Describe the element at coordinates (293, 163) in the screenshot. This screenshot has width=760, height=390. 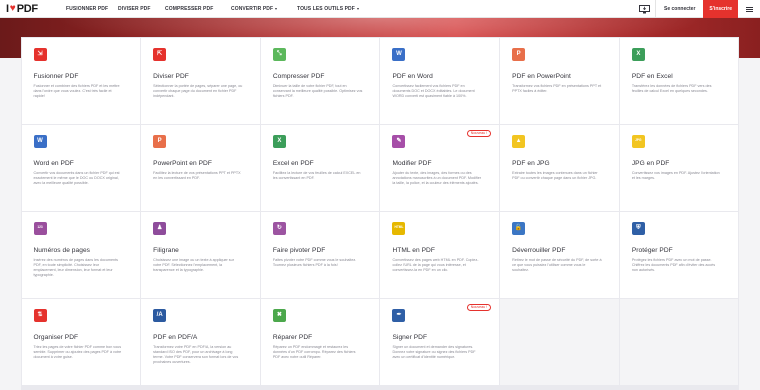
I see `tool-title: Excel en PDF` at that location.